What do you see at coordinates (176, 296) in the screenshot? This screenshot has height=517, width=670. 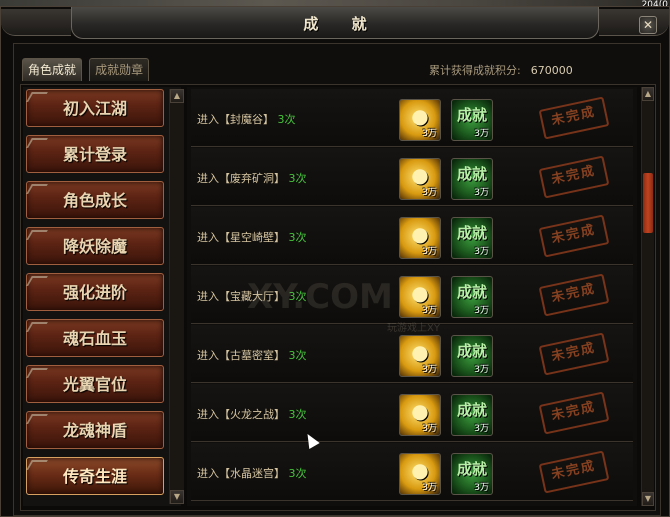 I see `category-scrollbar: ▲ ▼` at bounding box center [176, 296].